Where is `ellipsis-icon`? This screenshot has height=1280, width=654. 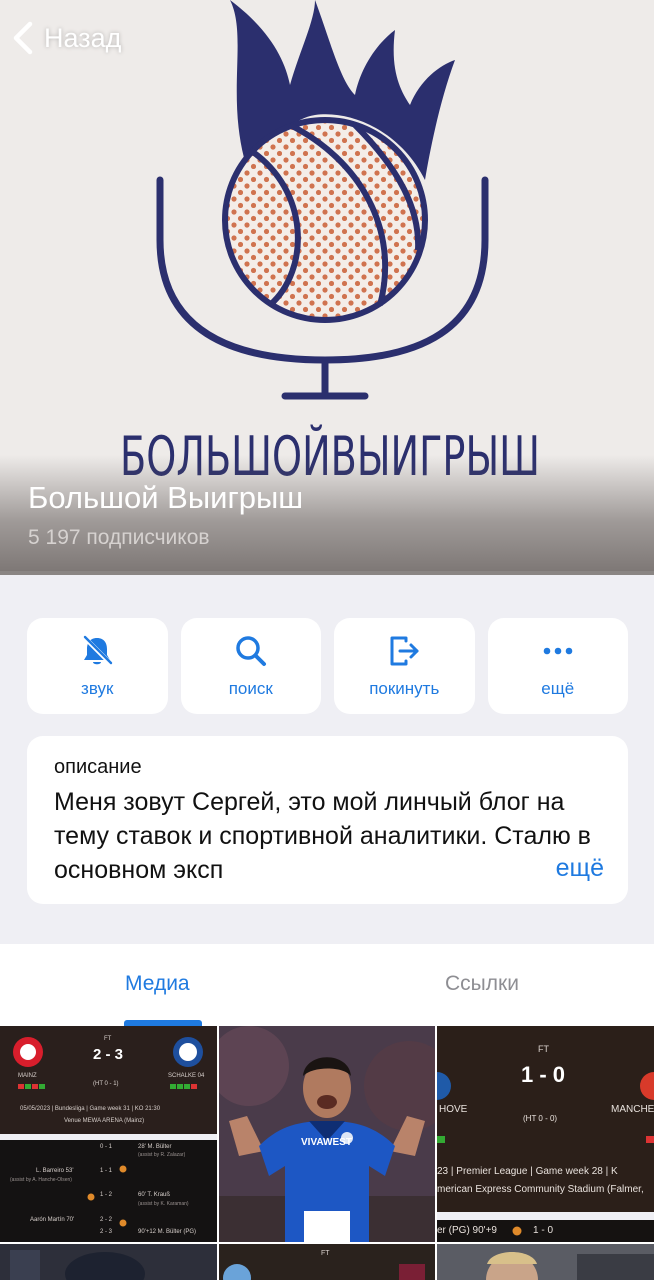
ellipsis-icon is located at coordinates (558, 651).